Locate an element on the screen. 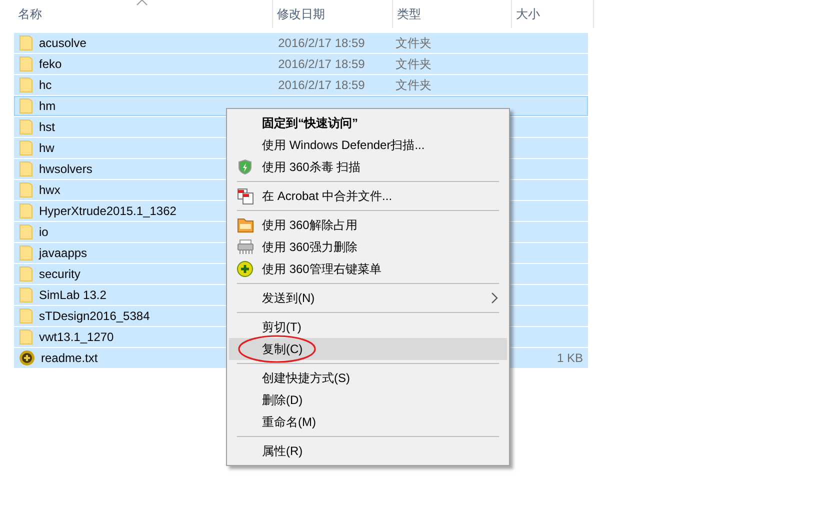 The image size is (823, 517). file-name: hw is located at coordinates (46, 148).